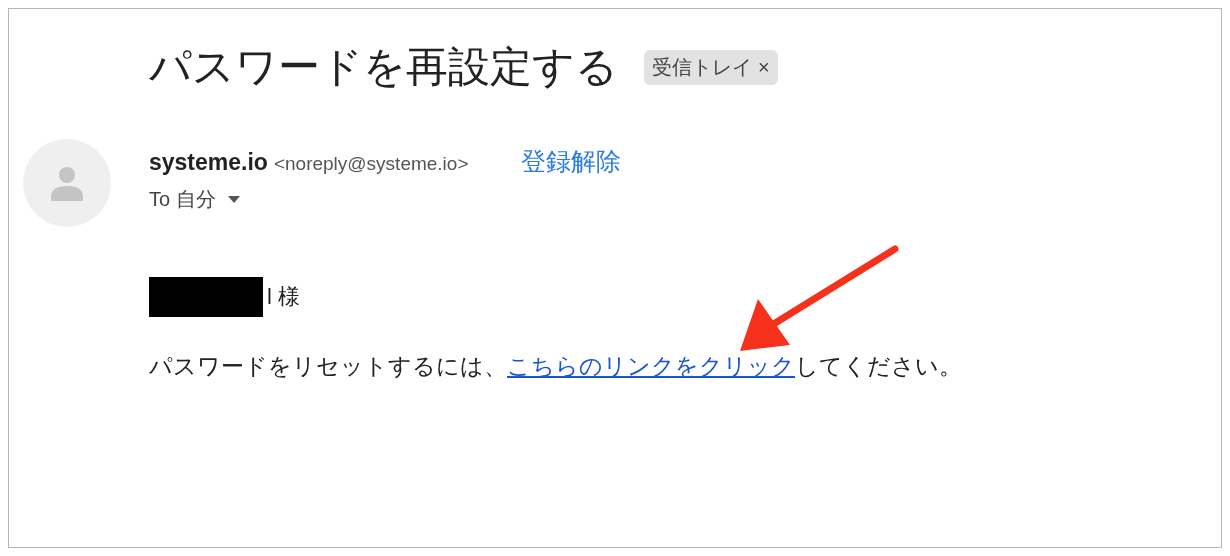  I want to click on recipient-text: To 自分, so click(182, 199).